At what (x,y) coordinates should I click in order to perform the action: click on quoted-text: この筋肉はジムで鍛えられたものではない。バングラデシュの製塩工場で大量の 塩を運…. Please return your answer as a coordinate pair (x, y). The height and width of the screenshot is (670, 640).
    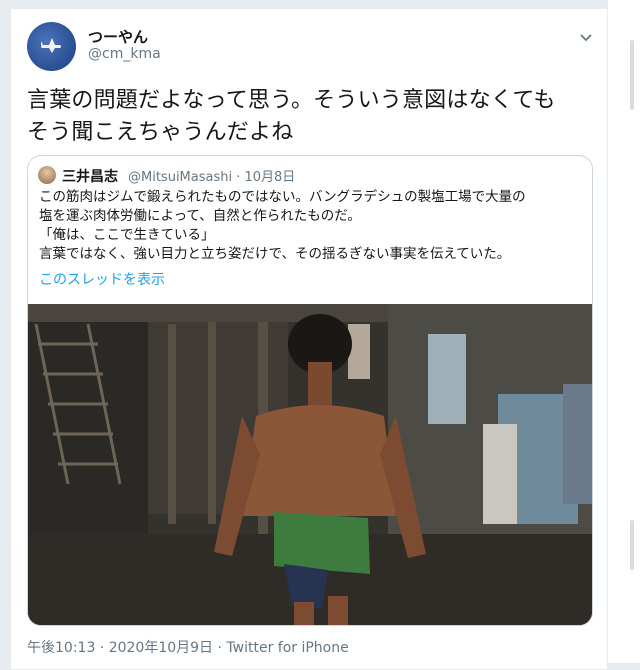
    Looking at the image, I should click on (311, 226).